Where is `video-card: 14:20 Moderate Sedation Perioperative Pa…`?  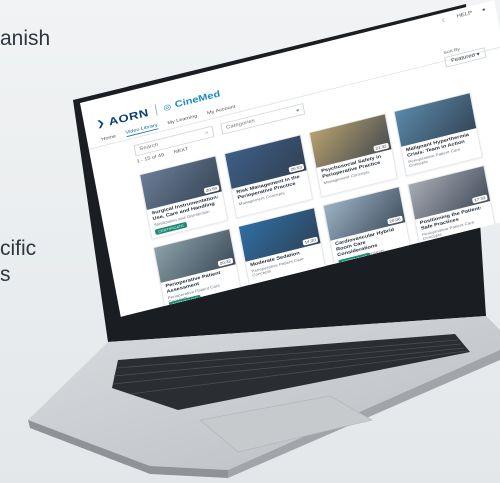
video-card: 14:20 Moderate Sedation Perioperative Pa… is located at coordinates (282, 249).